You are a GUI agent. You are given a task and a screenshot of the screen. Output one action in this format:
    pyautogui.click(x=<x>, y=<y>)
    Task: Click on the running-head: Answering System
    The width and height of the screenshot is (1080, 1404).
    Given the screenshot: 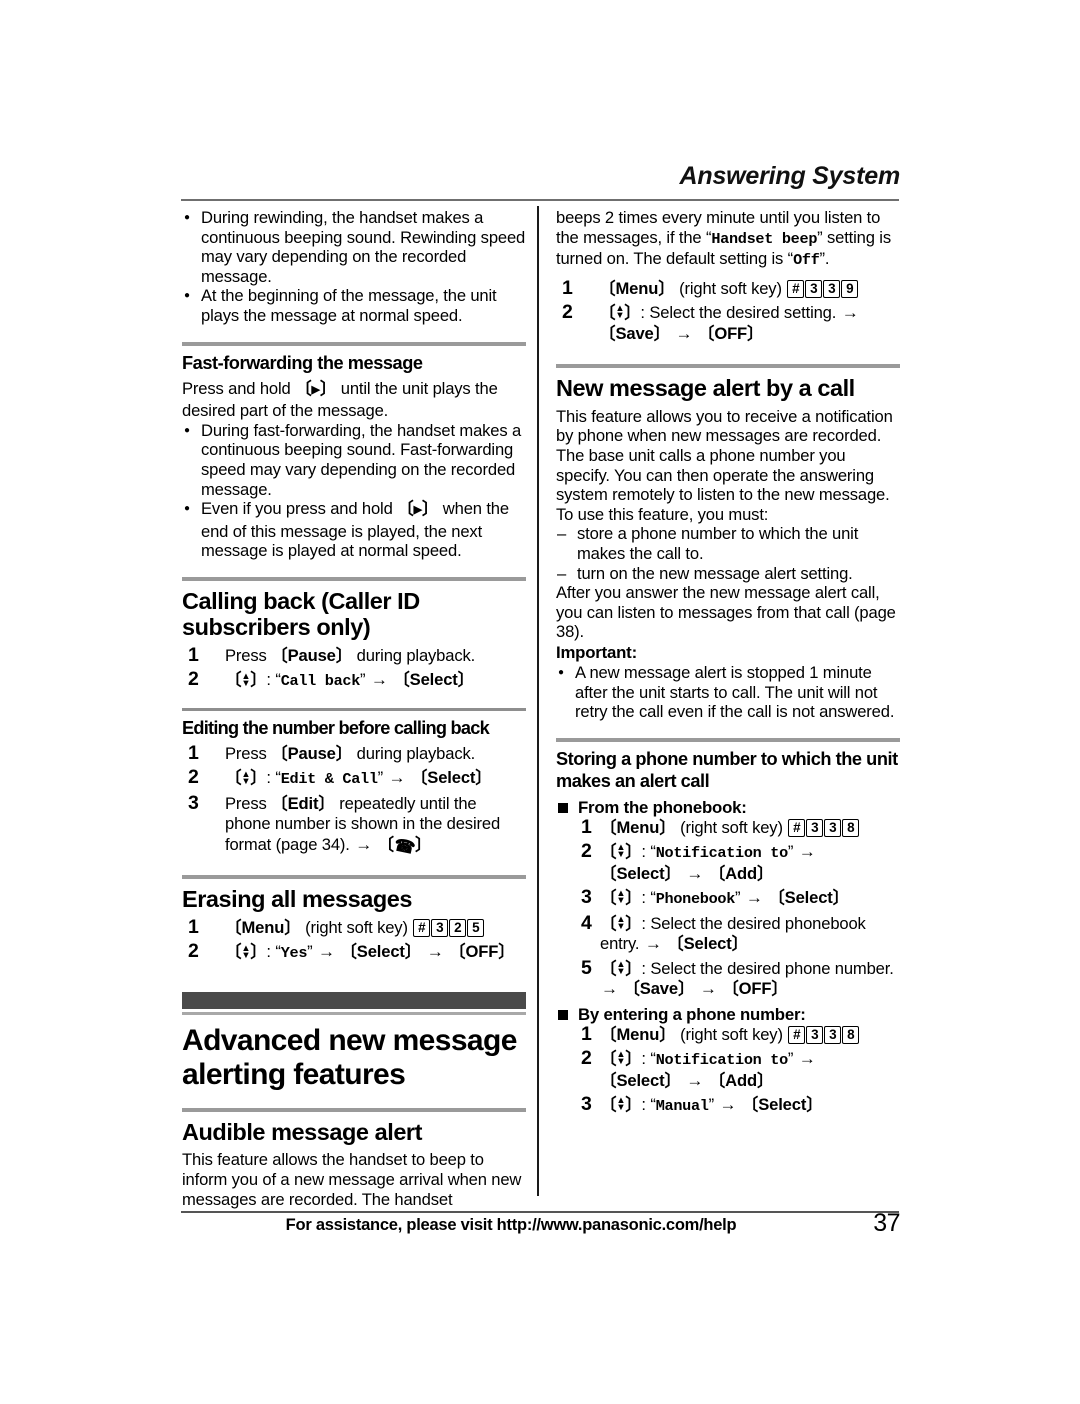 What is the action you would take?
    pyautogui.click(x=790, y=176)
    